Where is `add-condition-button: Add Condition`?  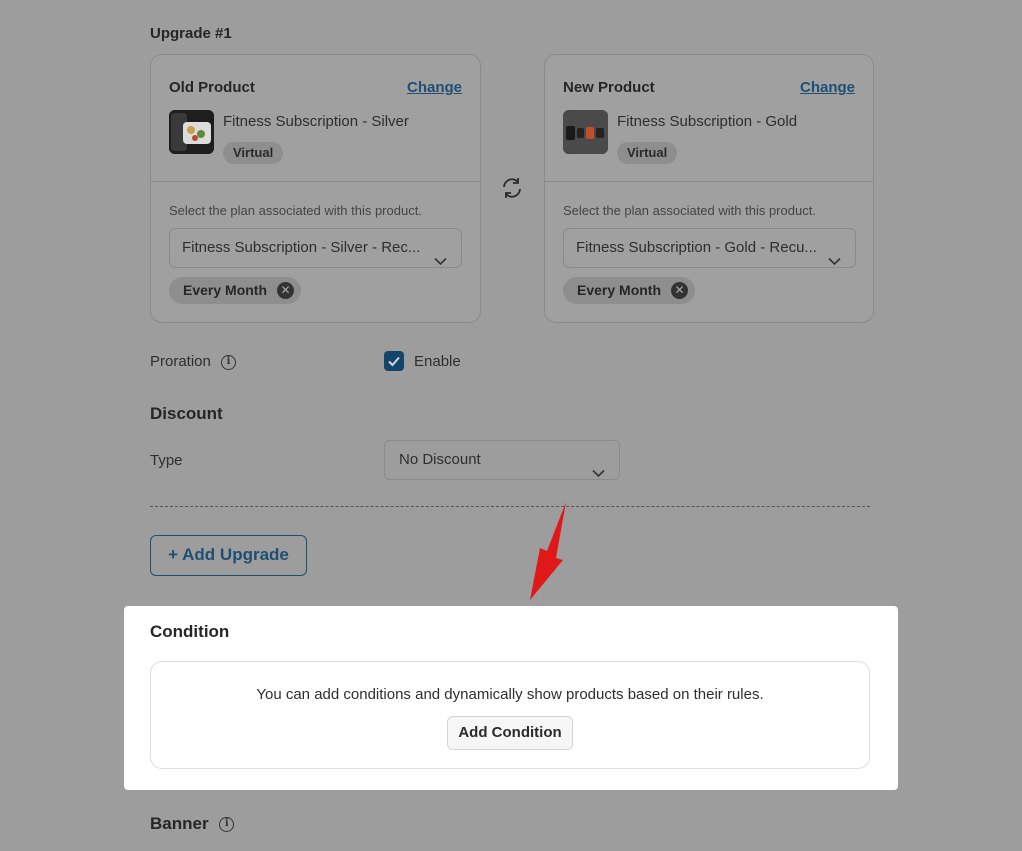 add-condition-button: Add Condition is located at coordinates (510, 733).